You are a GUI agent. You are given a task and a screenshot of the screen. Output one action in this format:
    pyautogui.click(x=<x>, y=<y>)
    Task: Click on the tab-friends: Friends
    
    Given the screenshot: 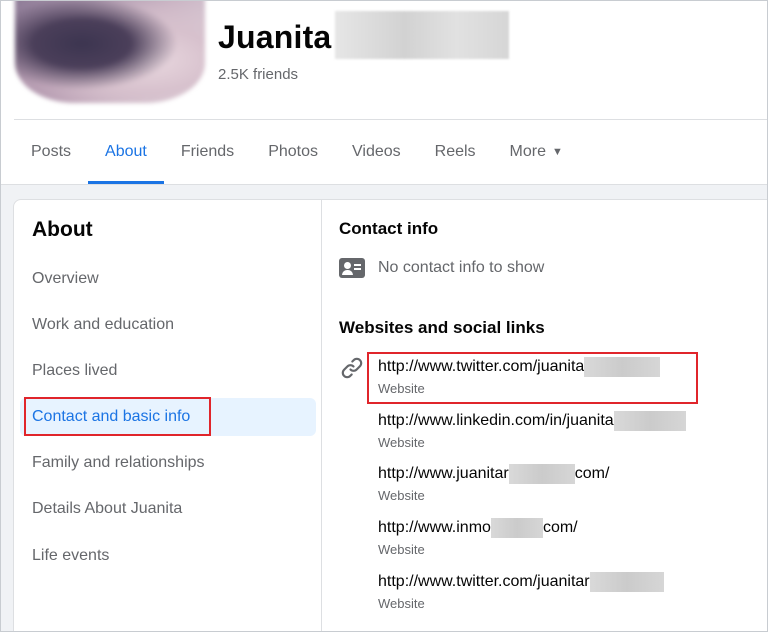 What is the action you would take?
    pyautogui.click(x=207, y=152)
    